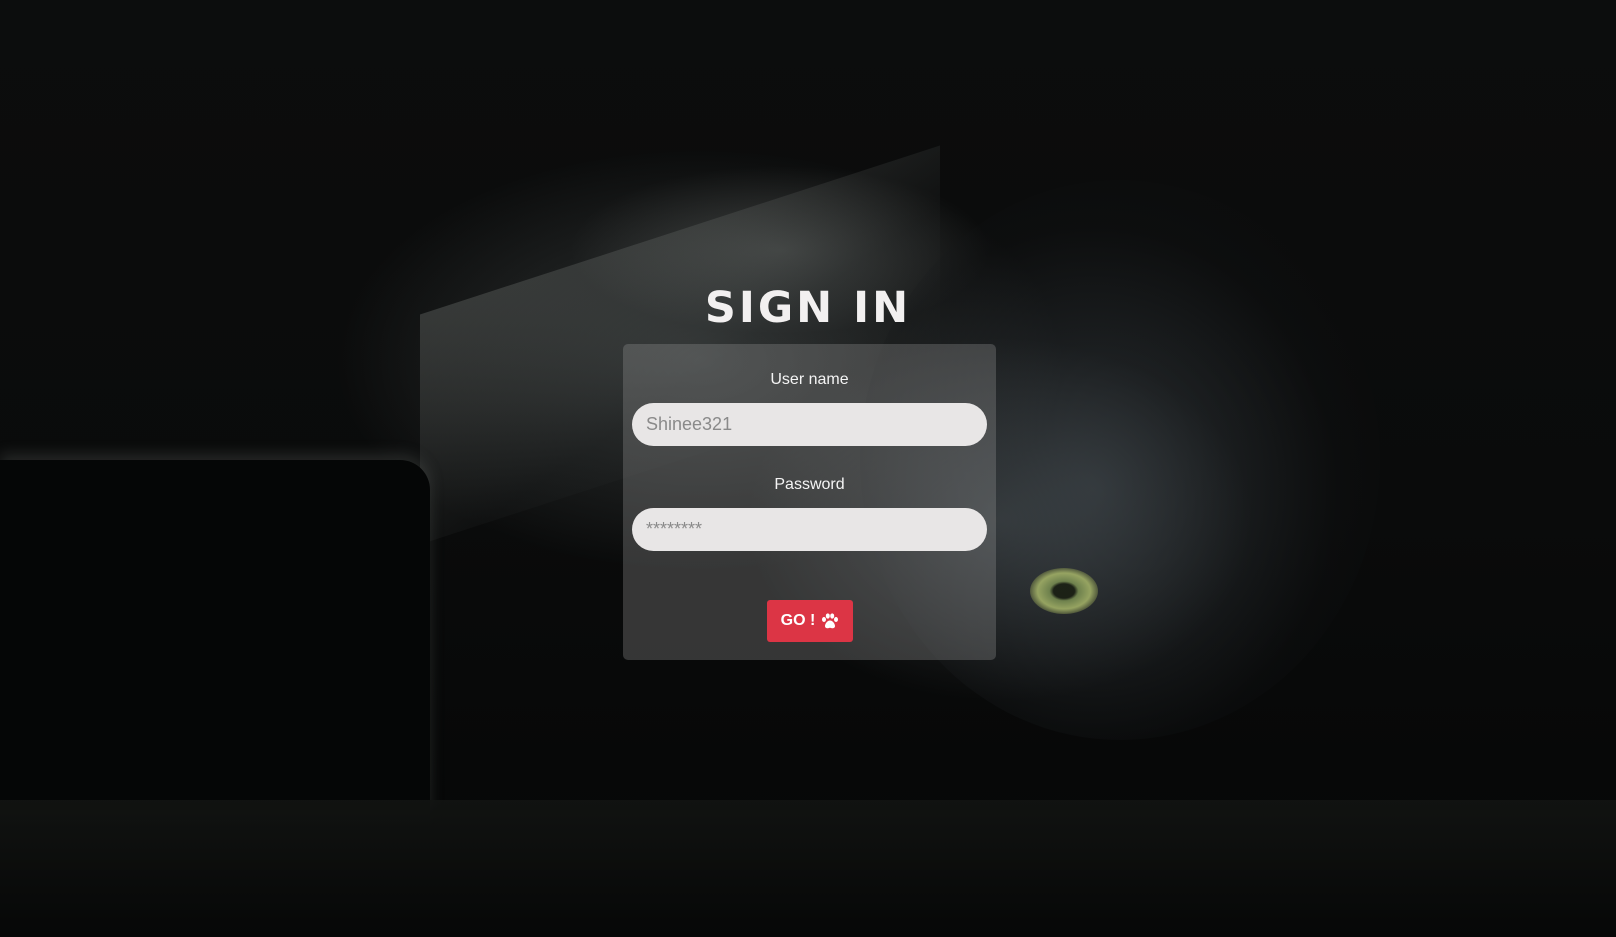  I want to click on background-cat-eye, so click(1064, 591).